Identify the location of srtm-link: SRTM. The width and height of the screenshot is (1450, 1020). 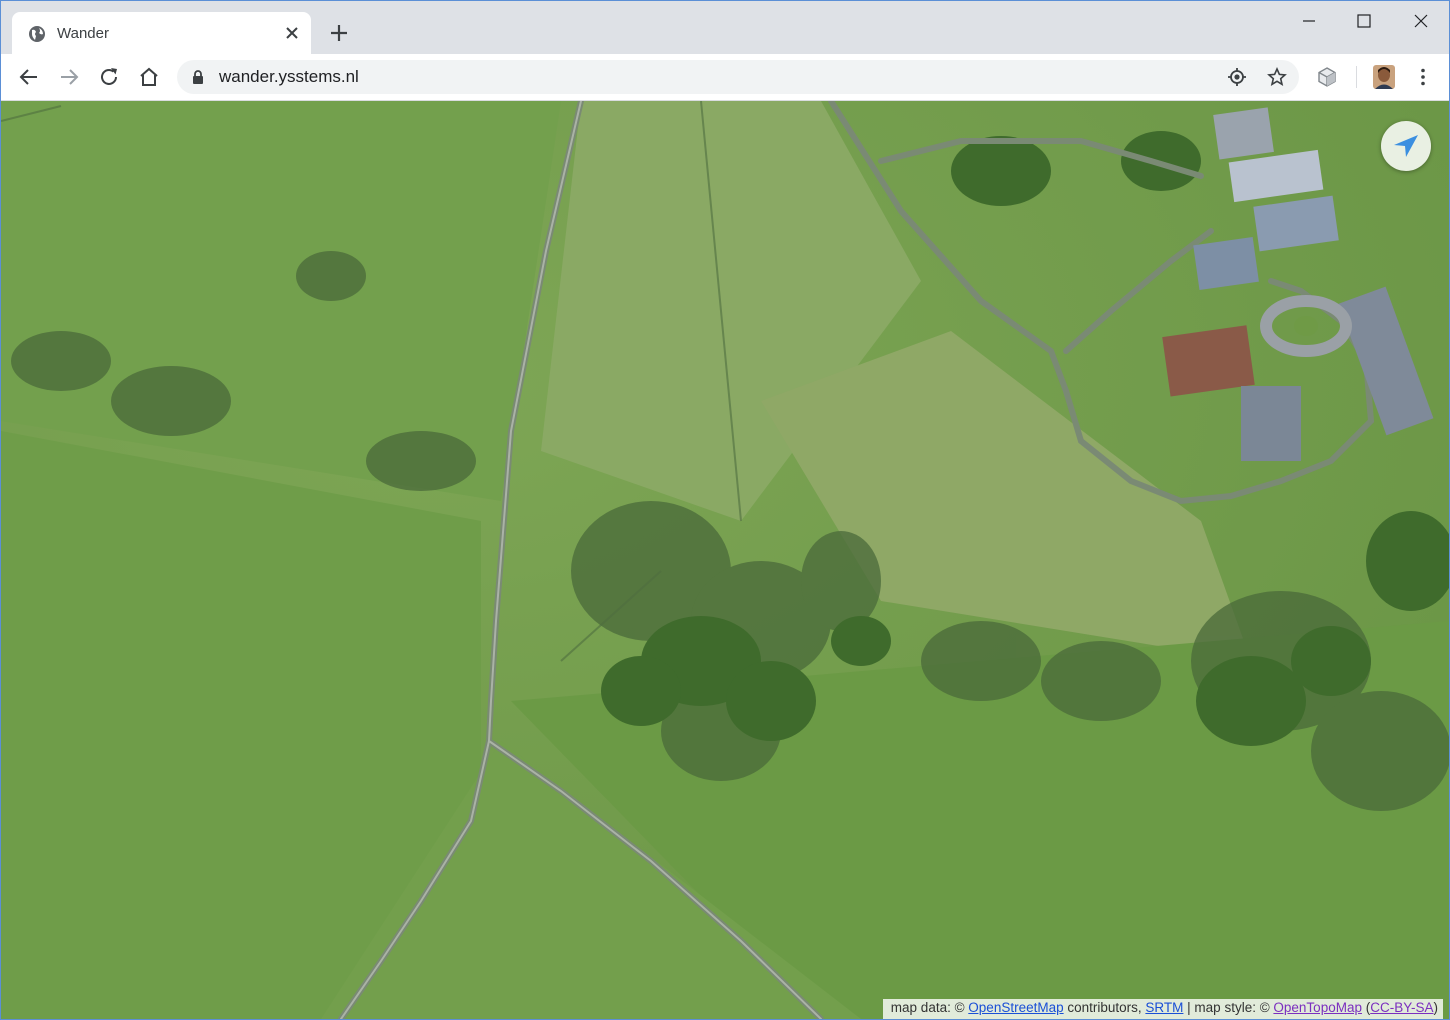
(1164, 1007).